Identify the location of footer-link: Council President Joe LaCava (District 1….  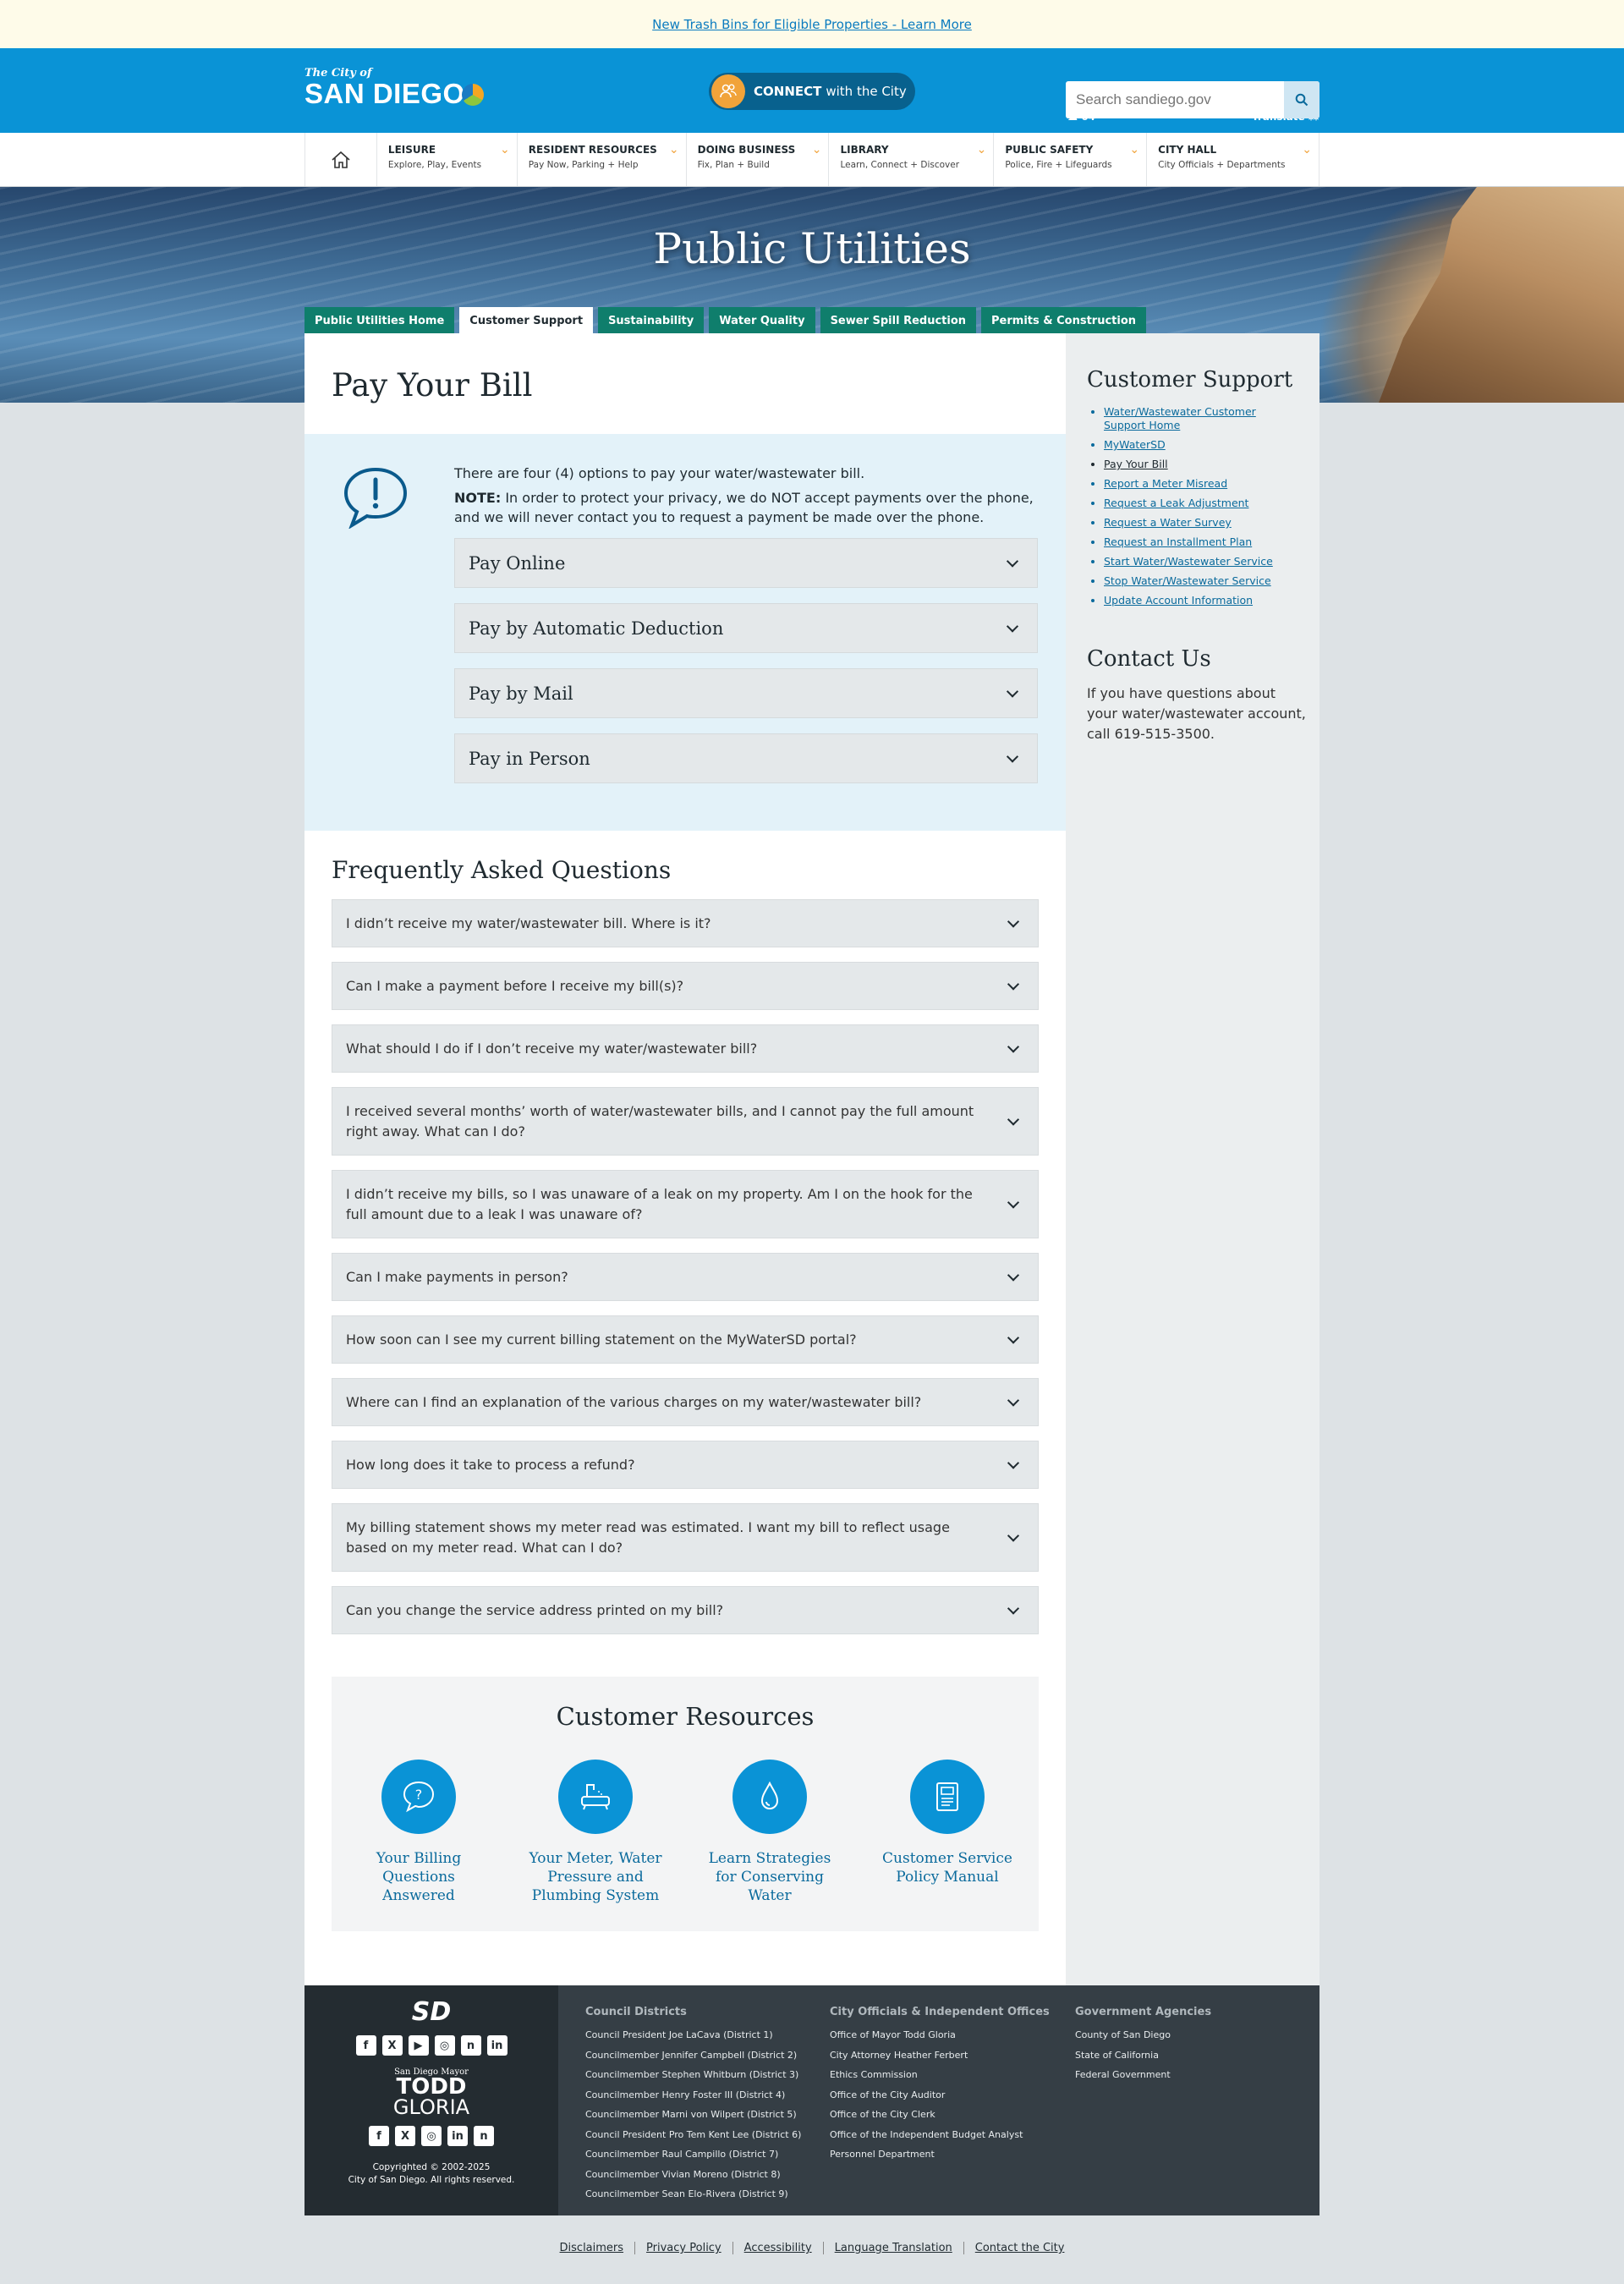
(693, 2035).